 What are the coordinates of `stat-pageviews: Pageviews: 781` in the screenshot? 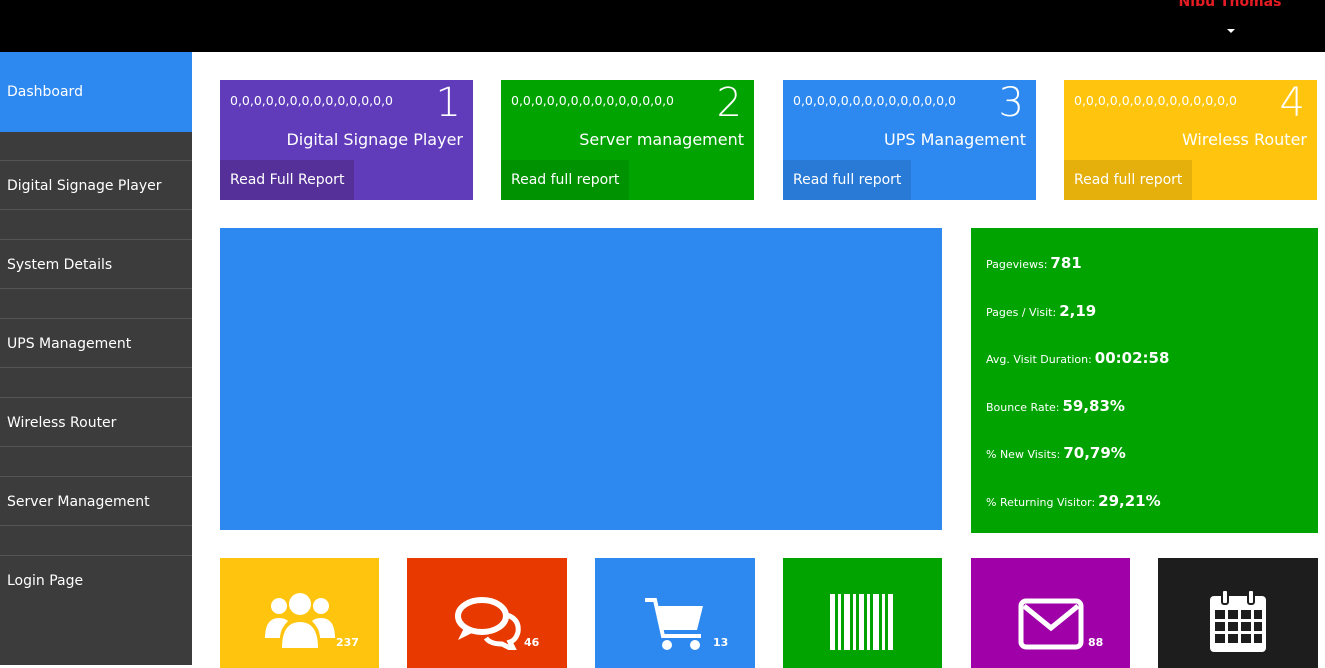 It's located at (1034, 263).